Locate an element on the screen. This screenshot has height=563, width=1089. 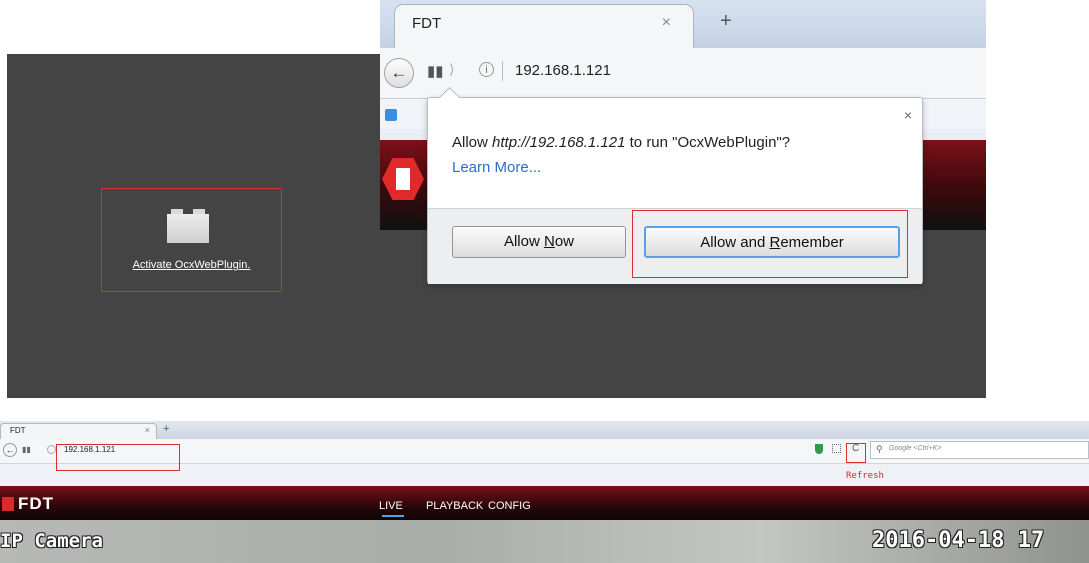
nav-live-underline is located at coordinates (393, 516).